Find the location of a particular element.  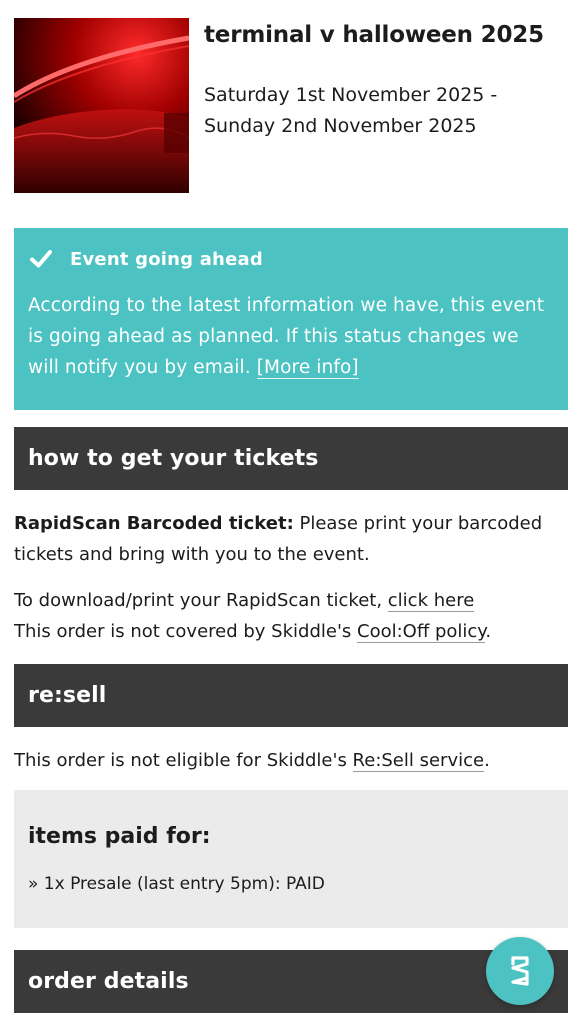

section-resell: re:sell is located at coordinates (291, 695).